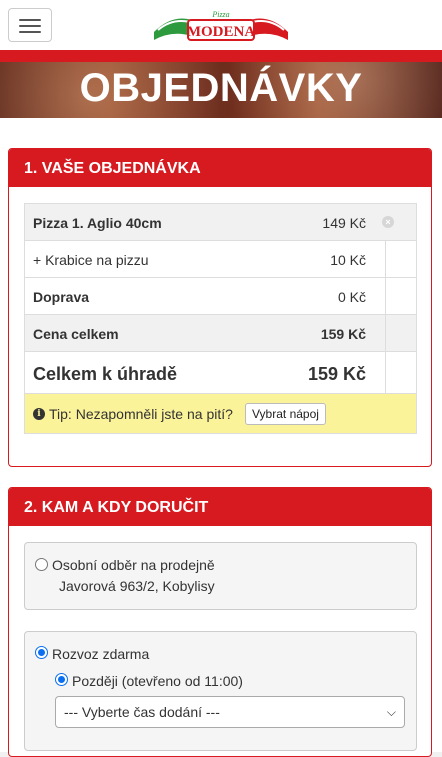  Describe the element at coordinates (351, 297) in the screenshot. I see `item-price: 0 Kč` at that location.